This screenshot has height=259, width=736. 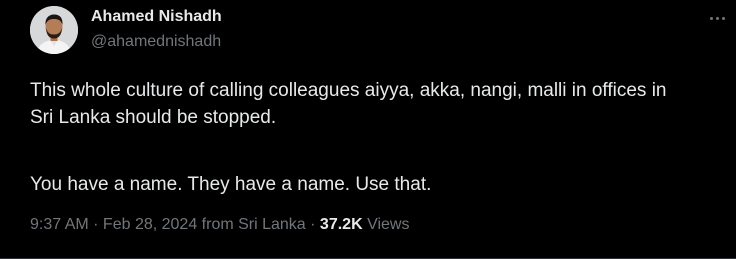 What do you see at coordinates (156, 17) in the screenshot?
I see `author-name: Ahamed Nishadh` at bounding box center [156, 17].